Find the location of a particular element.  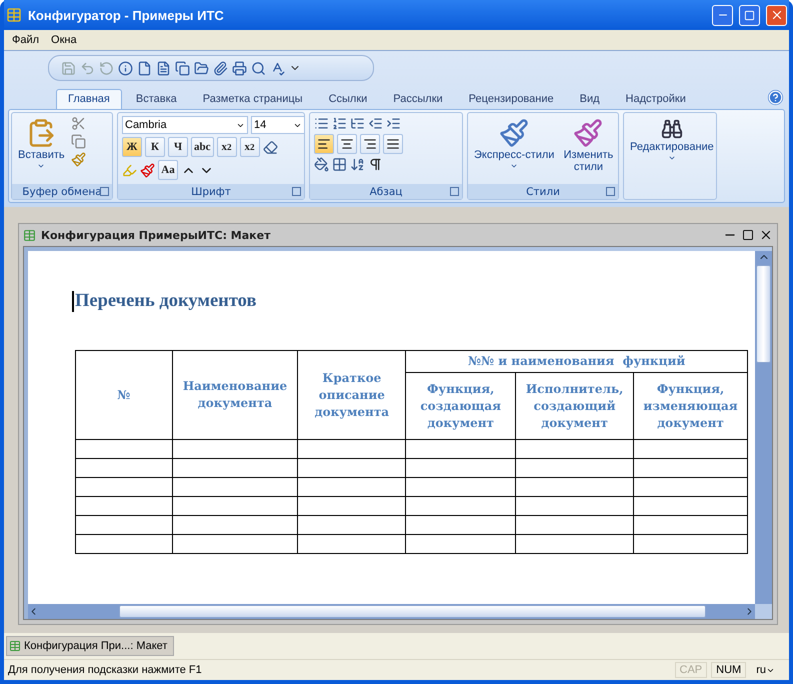

font-size-field: 14 is located at coordinates (278, 125).